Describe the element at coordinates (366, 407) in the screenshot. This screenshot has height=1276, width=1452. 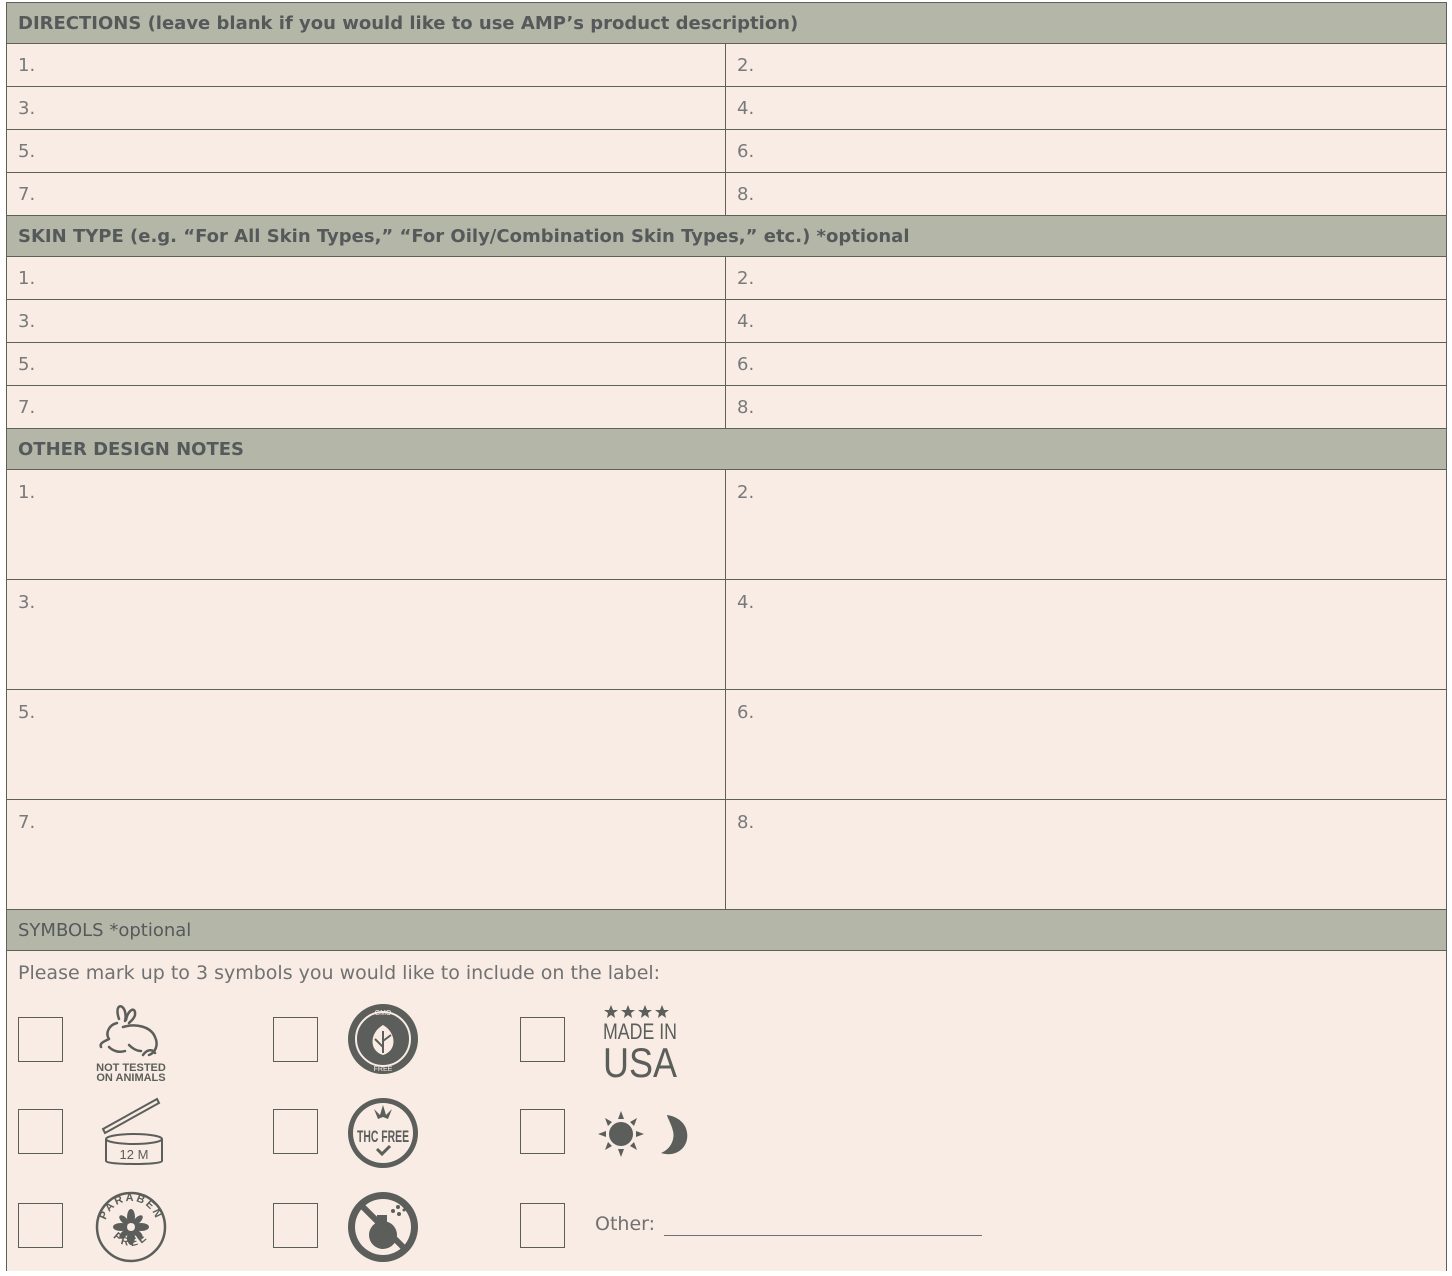
I see `skin-type-field-7: 7.` at that location.